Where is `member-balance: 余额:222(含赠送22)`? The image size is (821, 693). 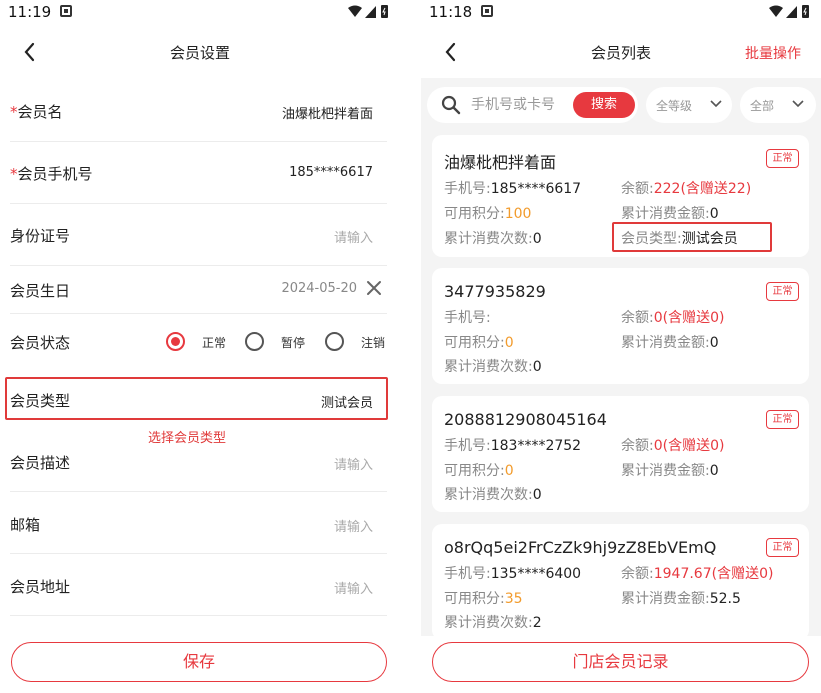
member-balance: 余额:222(含赠送22) is located at coordinates (686, 189).